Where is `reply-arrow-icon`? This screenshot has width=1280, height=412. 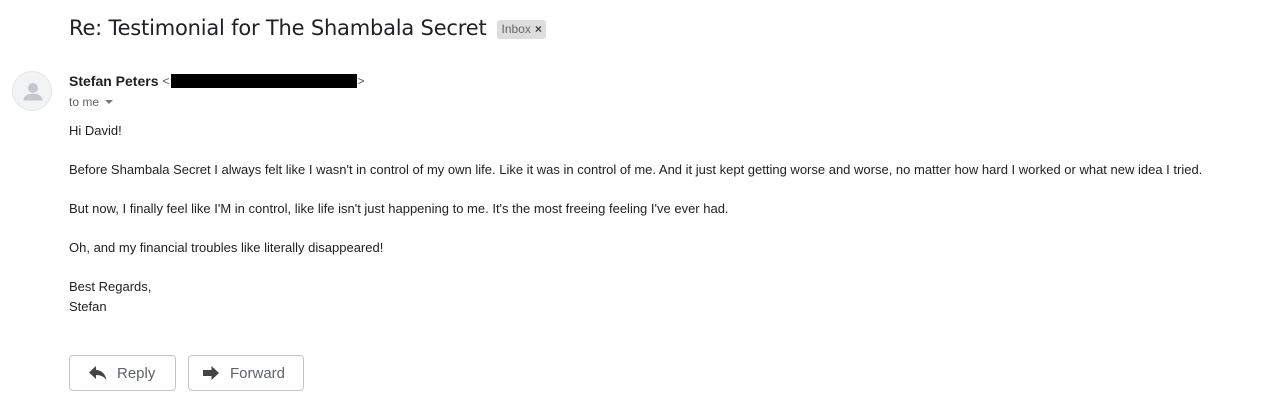 reply-arrow-icon is located at coordinates (98, 373).